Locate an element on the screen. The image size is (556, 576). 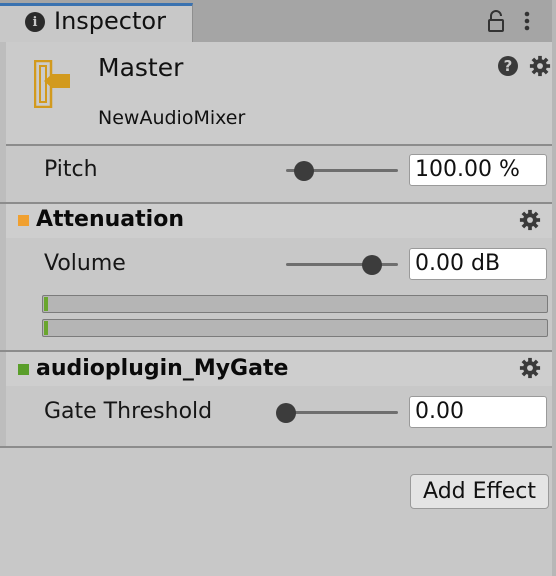
plugin-title: audioplugin_MyGate is located at coordinates (162, 368).